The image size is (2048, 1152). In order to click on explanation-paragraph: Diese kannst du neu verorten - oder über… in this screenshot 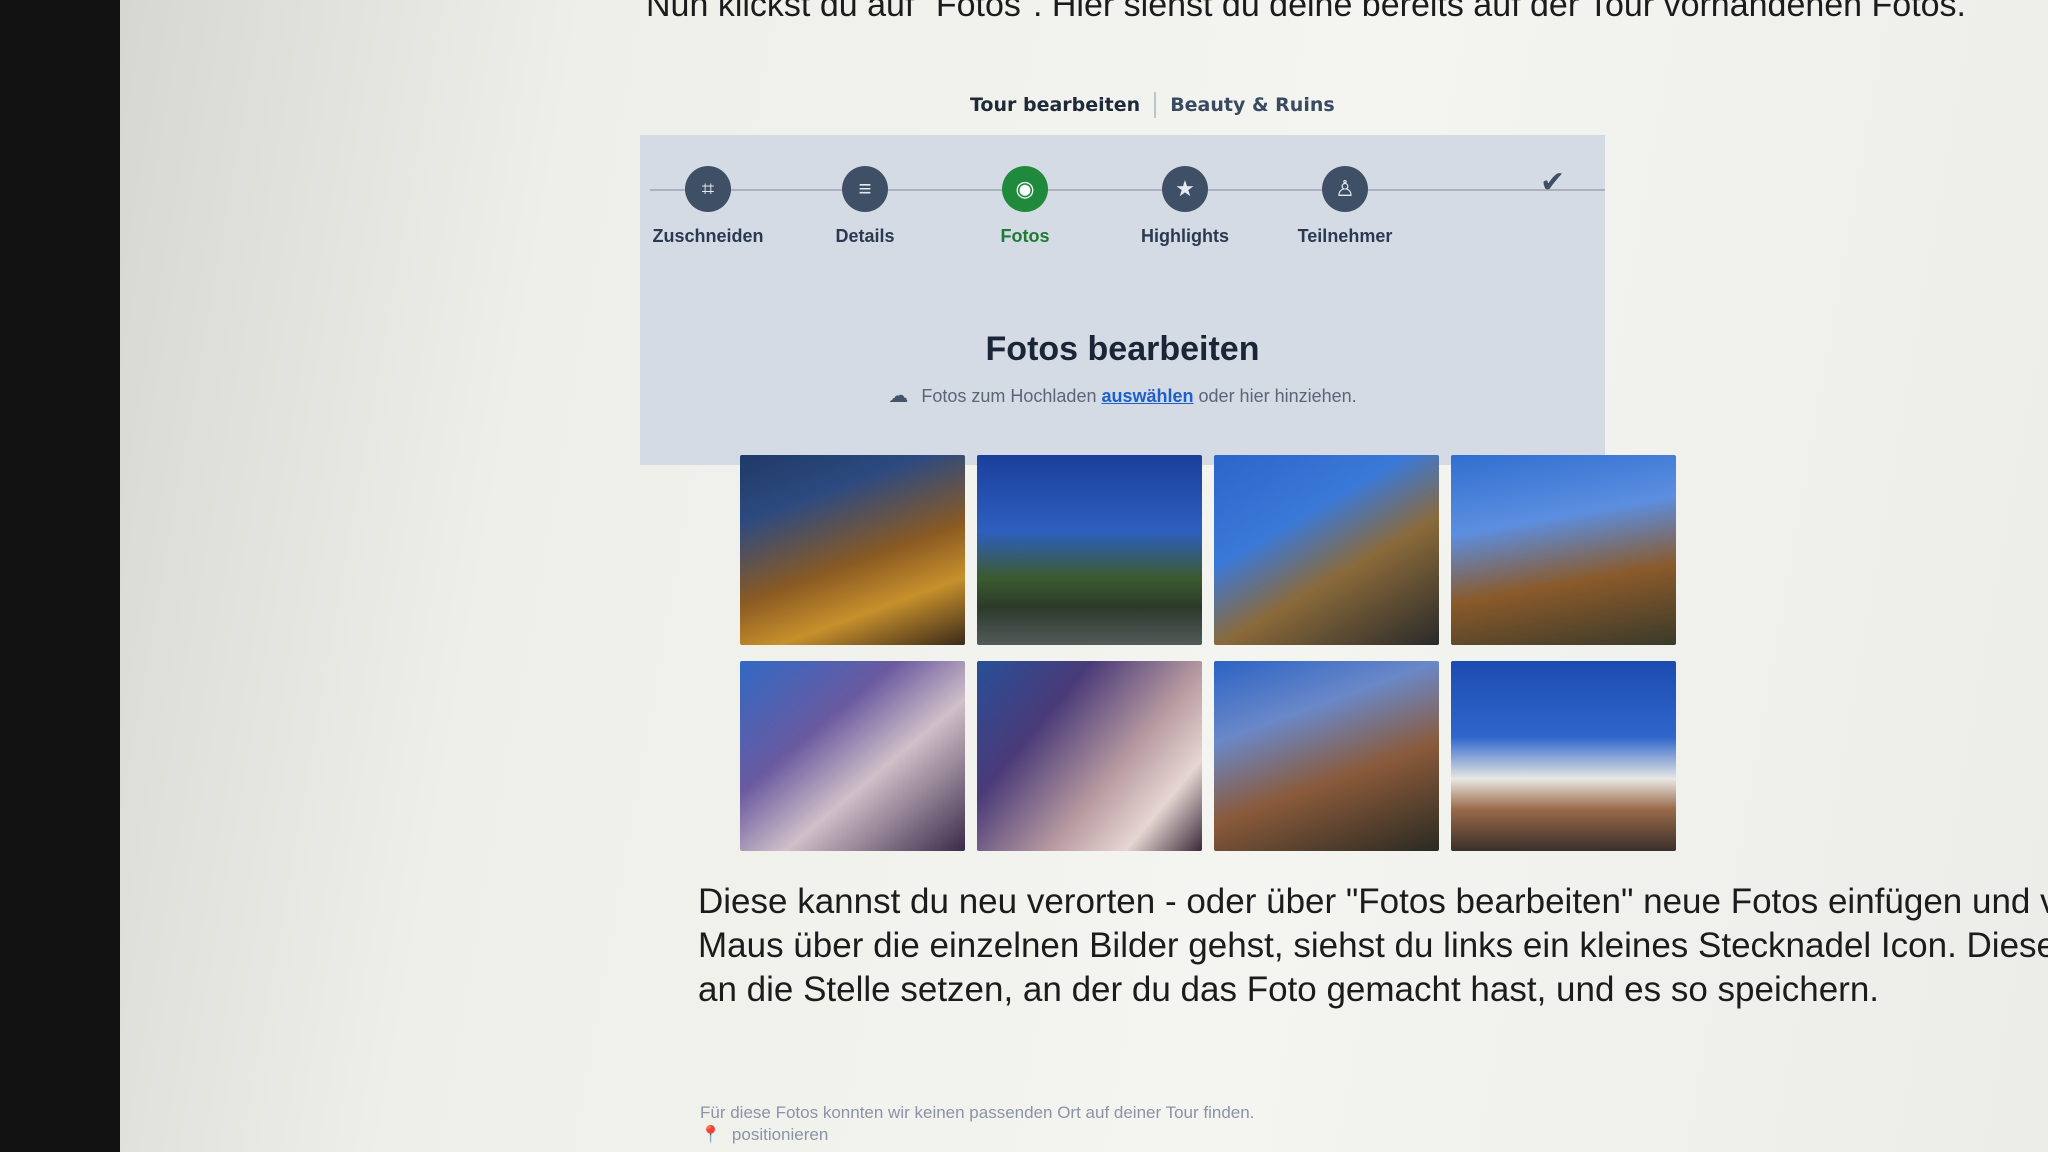, I will do `click(1373, 946)`.